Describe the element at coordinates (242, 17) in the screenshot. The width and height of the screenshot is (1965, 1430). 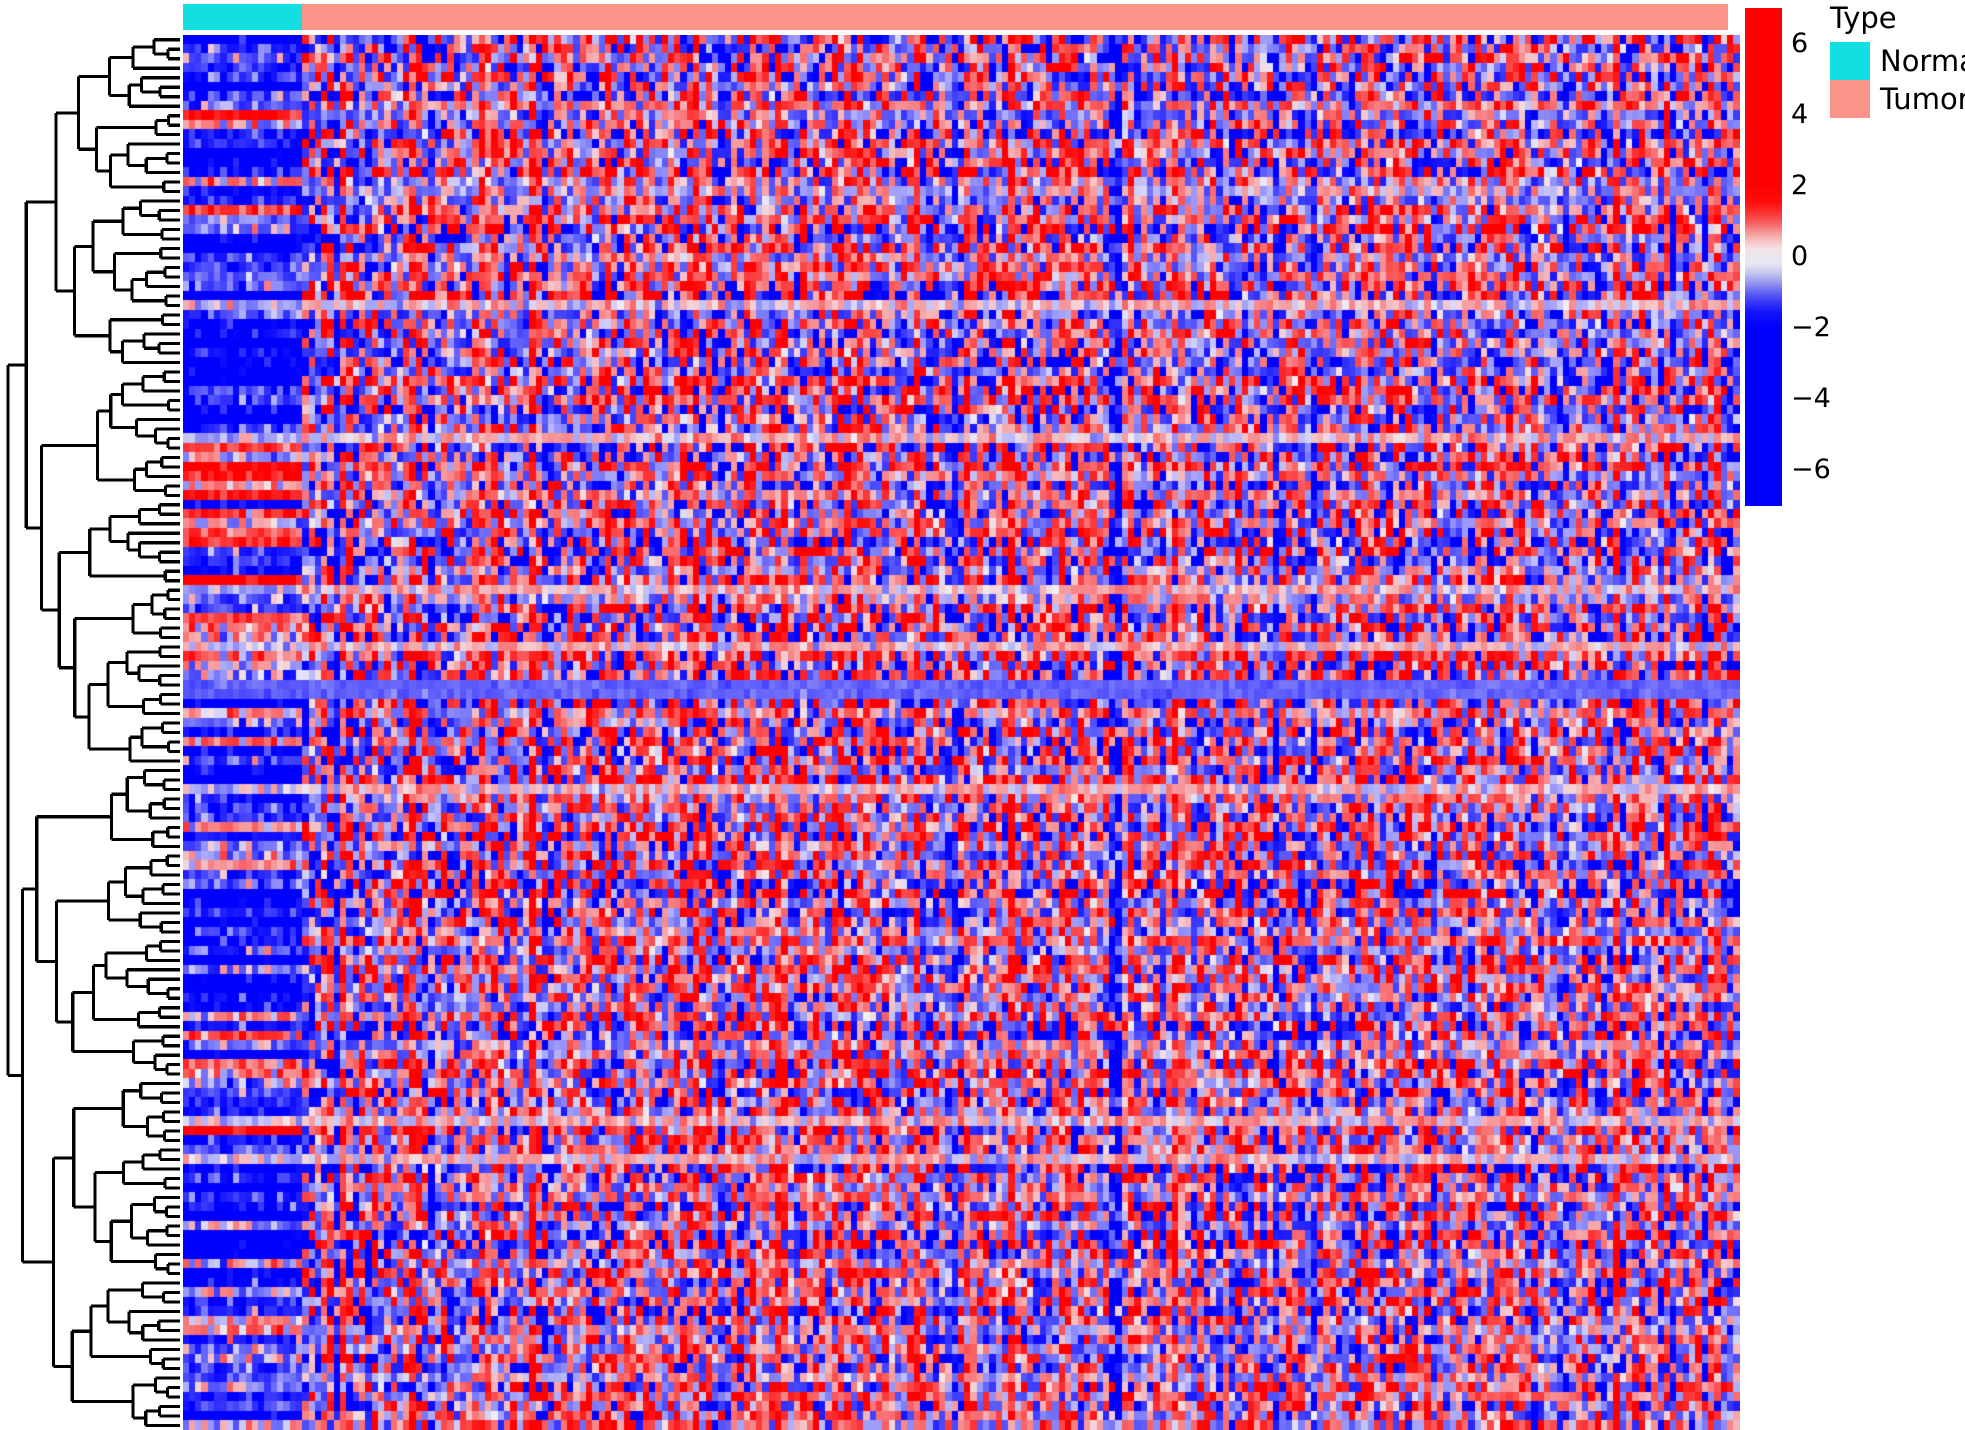
I see `annotation-segment-normal` at that location.